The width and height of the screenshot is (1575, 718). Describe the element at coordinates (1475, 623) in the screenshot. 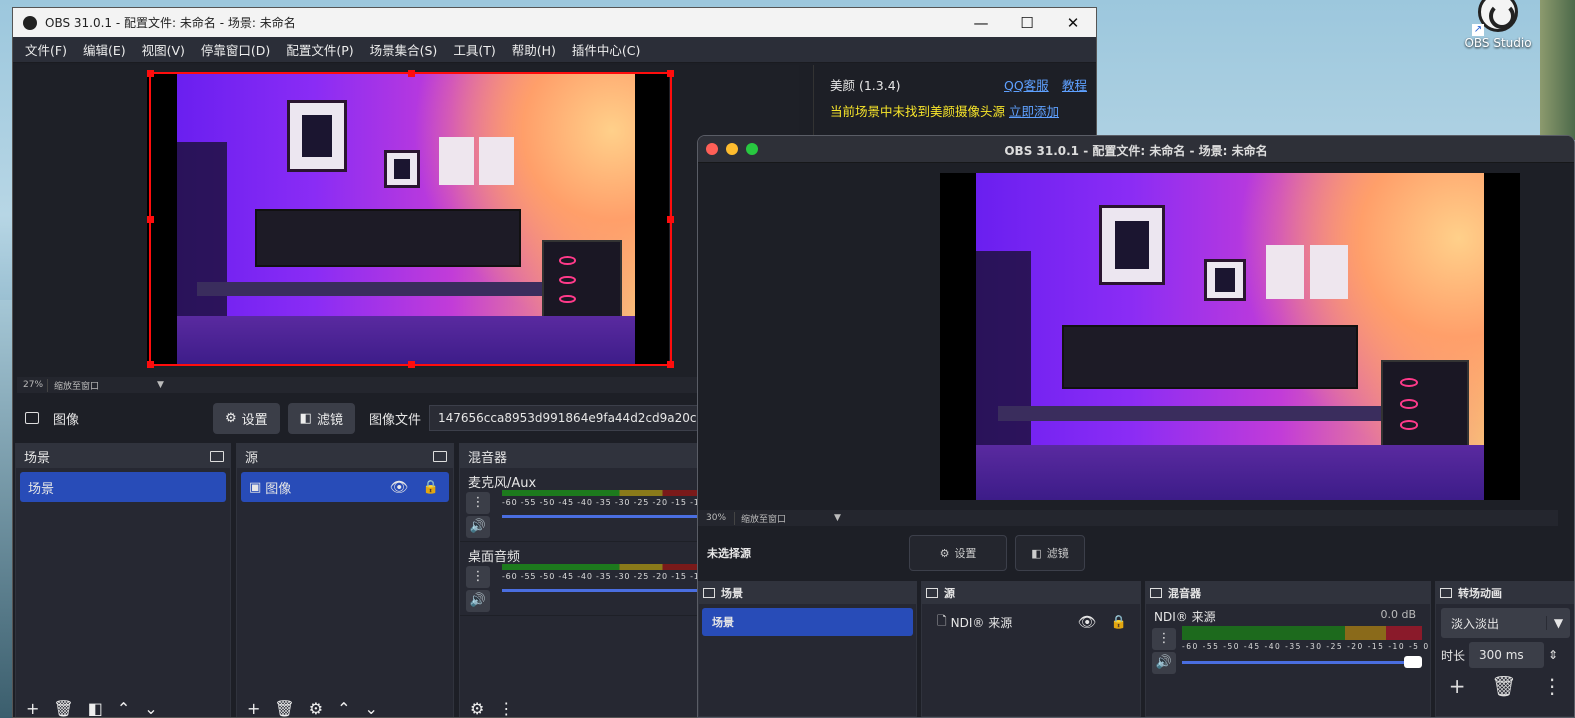

I see `transition-value: 淡入淡出` at that location.